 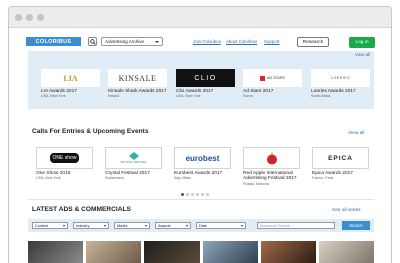 What do you see at coordinates (164, 225) in the screenshot?
I see `filter-label: Awards` at bounding box center [164, 225].